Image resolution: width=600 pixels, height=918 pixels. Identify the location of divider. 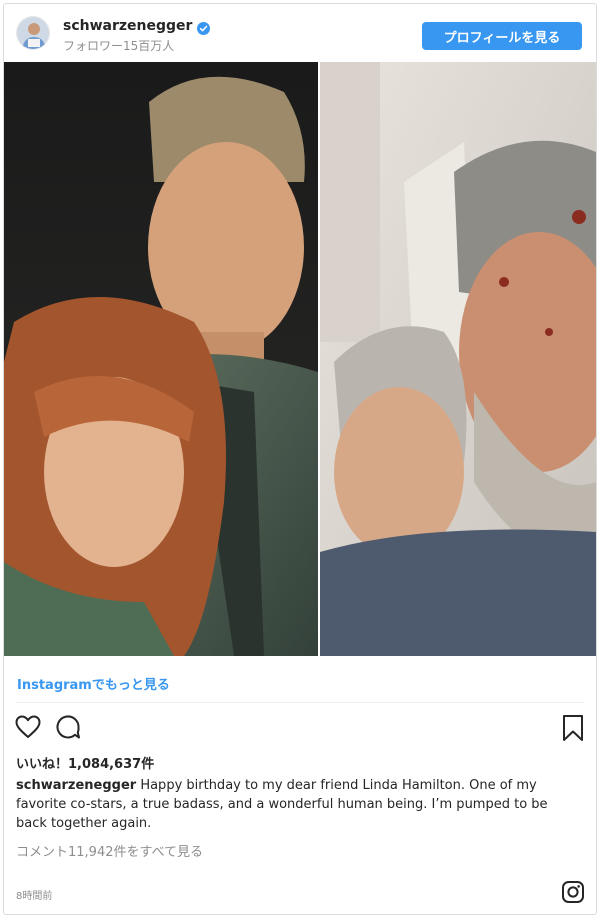
(300, 702).